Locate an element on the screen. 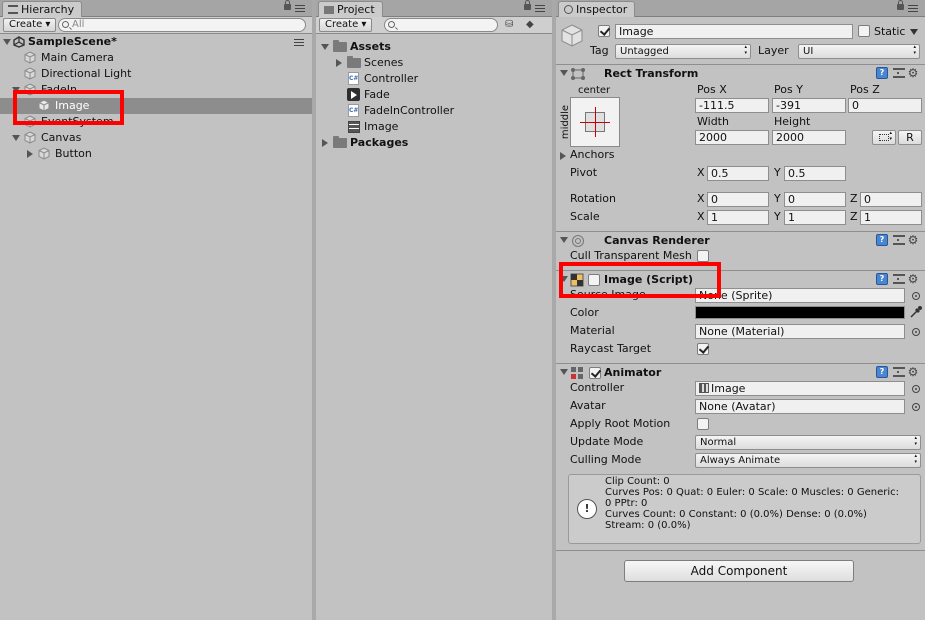 Image resolution: width=925 pixels, height=620 pixels. pos-z-label: Pos Z is located at coordinates (865, 89).